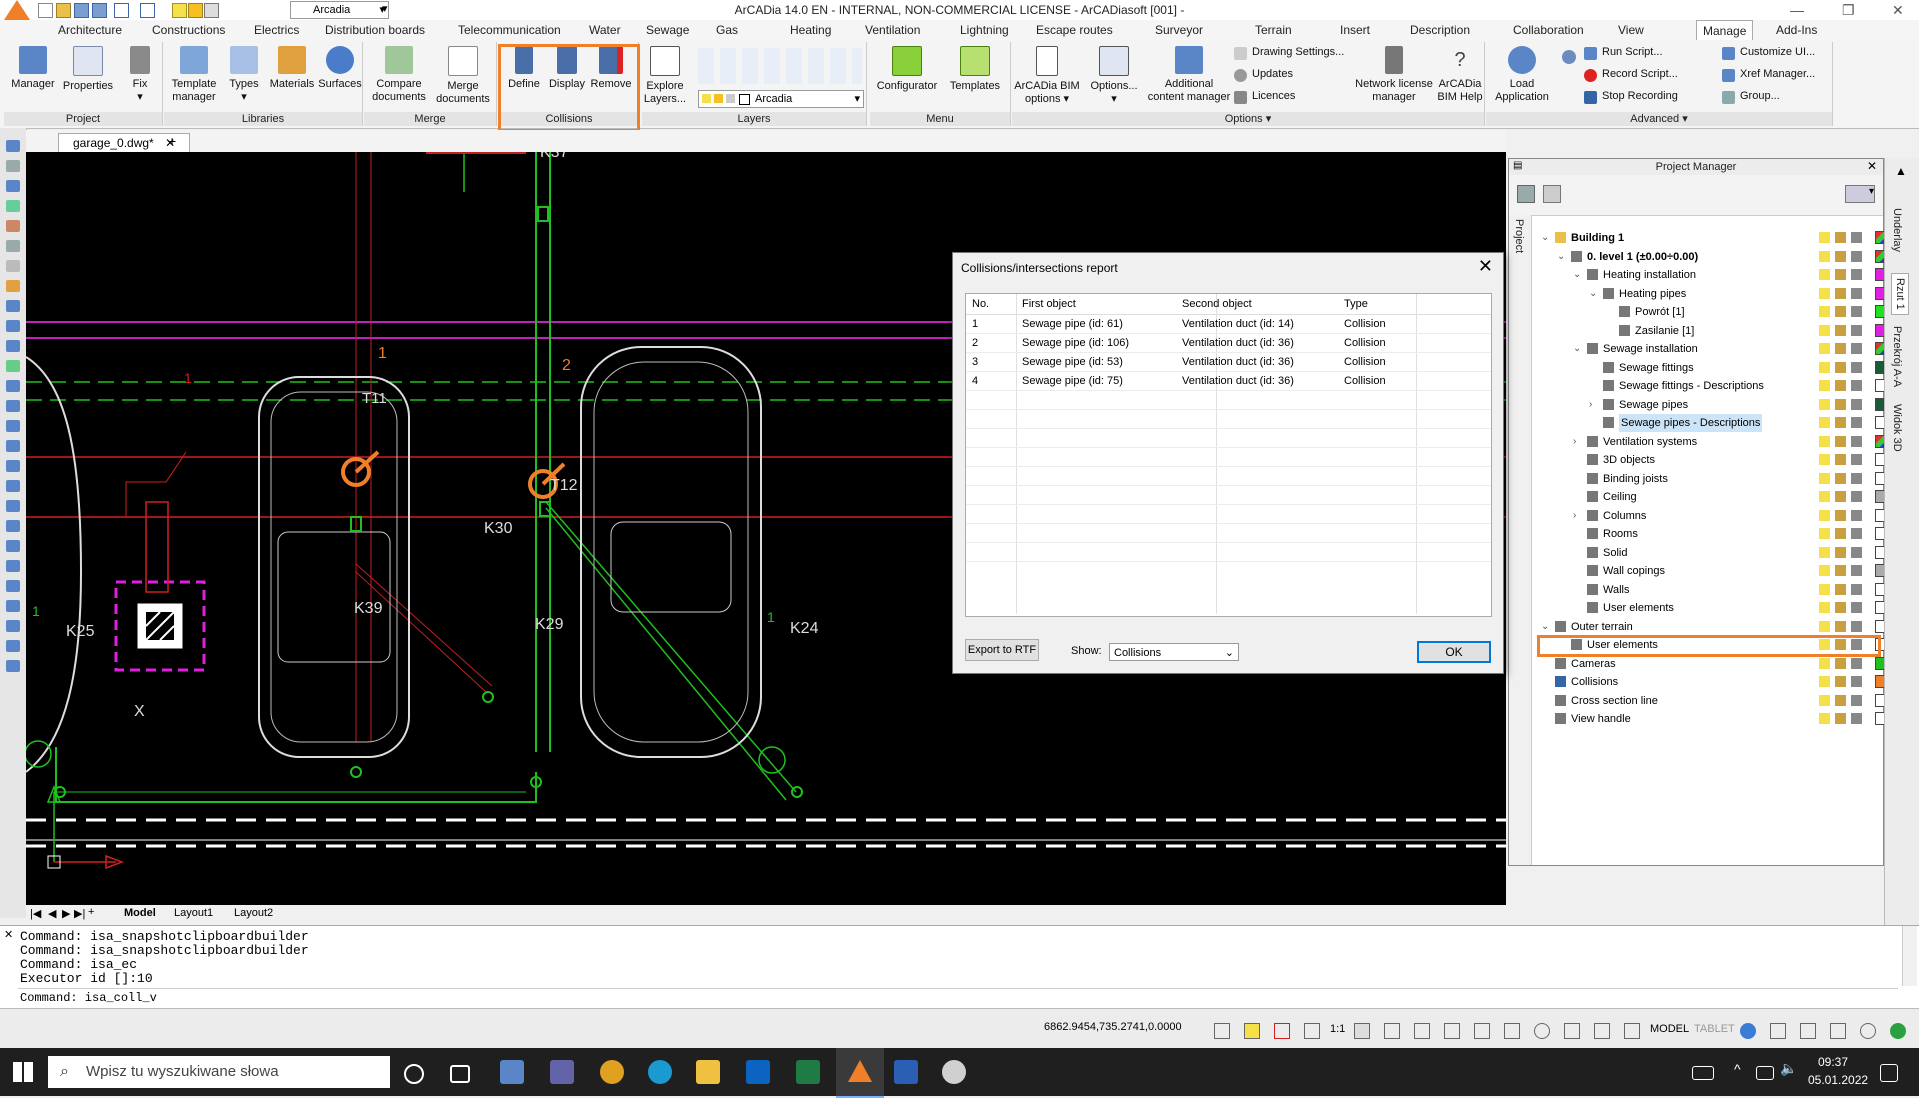 This screenshot has width=1919, height=1098. Describe the element at coordinates (1838, 1031) in the screenshot. I see `window-icon` at that location.